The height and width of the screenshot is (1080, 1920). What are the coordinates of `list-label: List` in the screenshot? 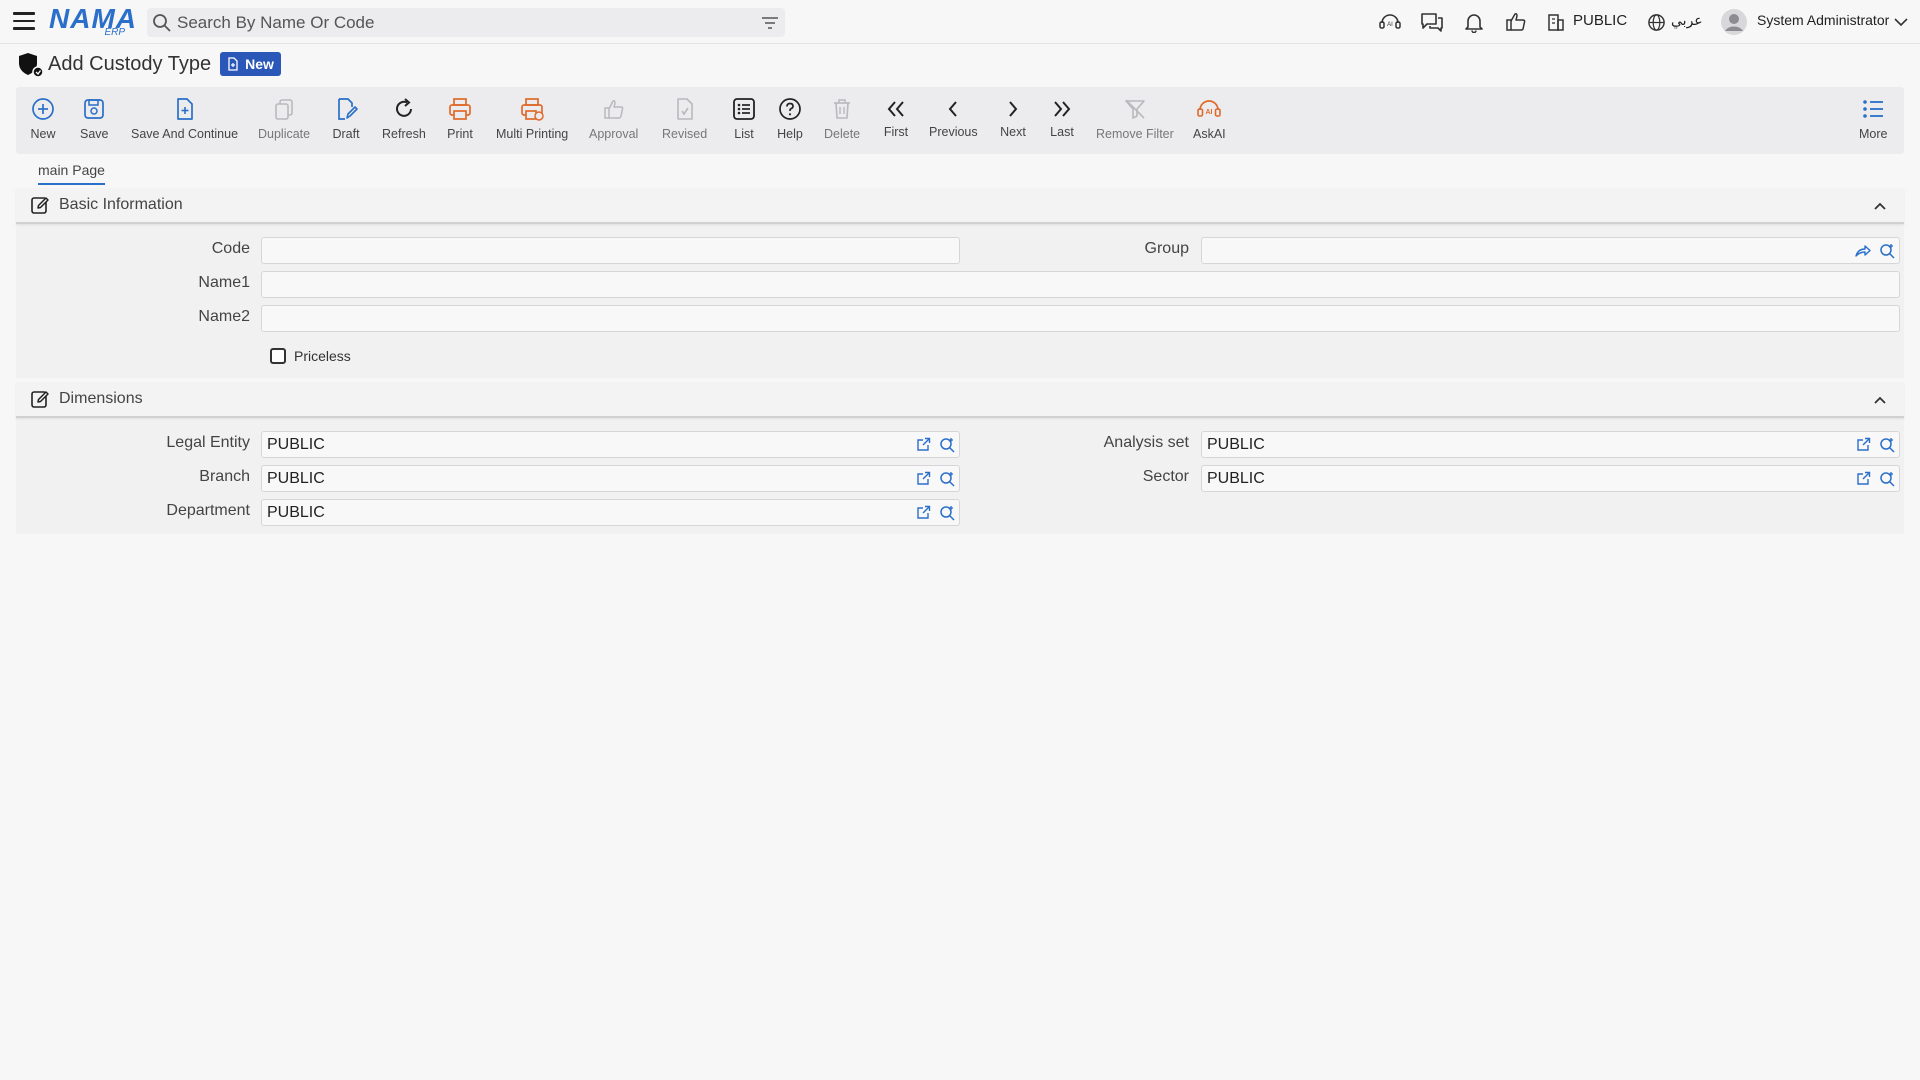 It's located at (744, 134).